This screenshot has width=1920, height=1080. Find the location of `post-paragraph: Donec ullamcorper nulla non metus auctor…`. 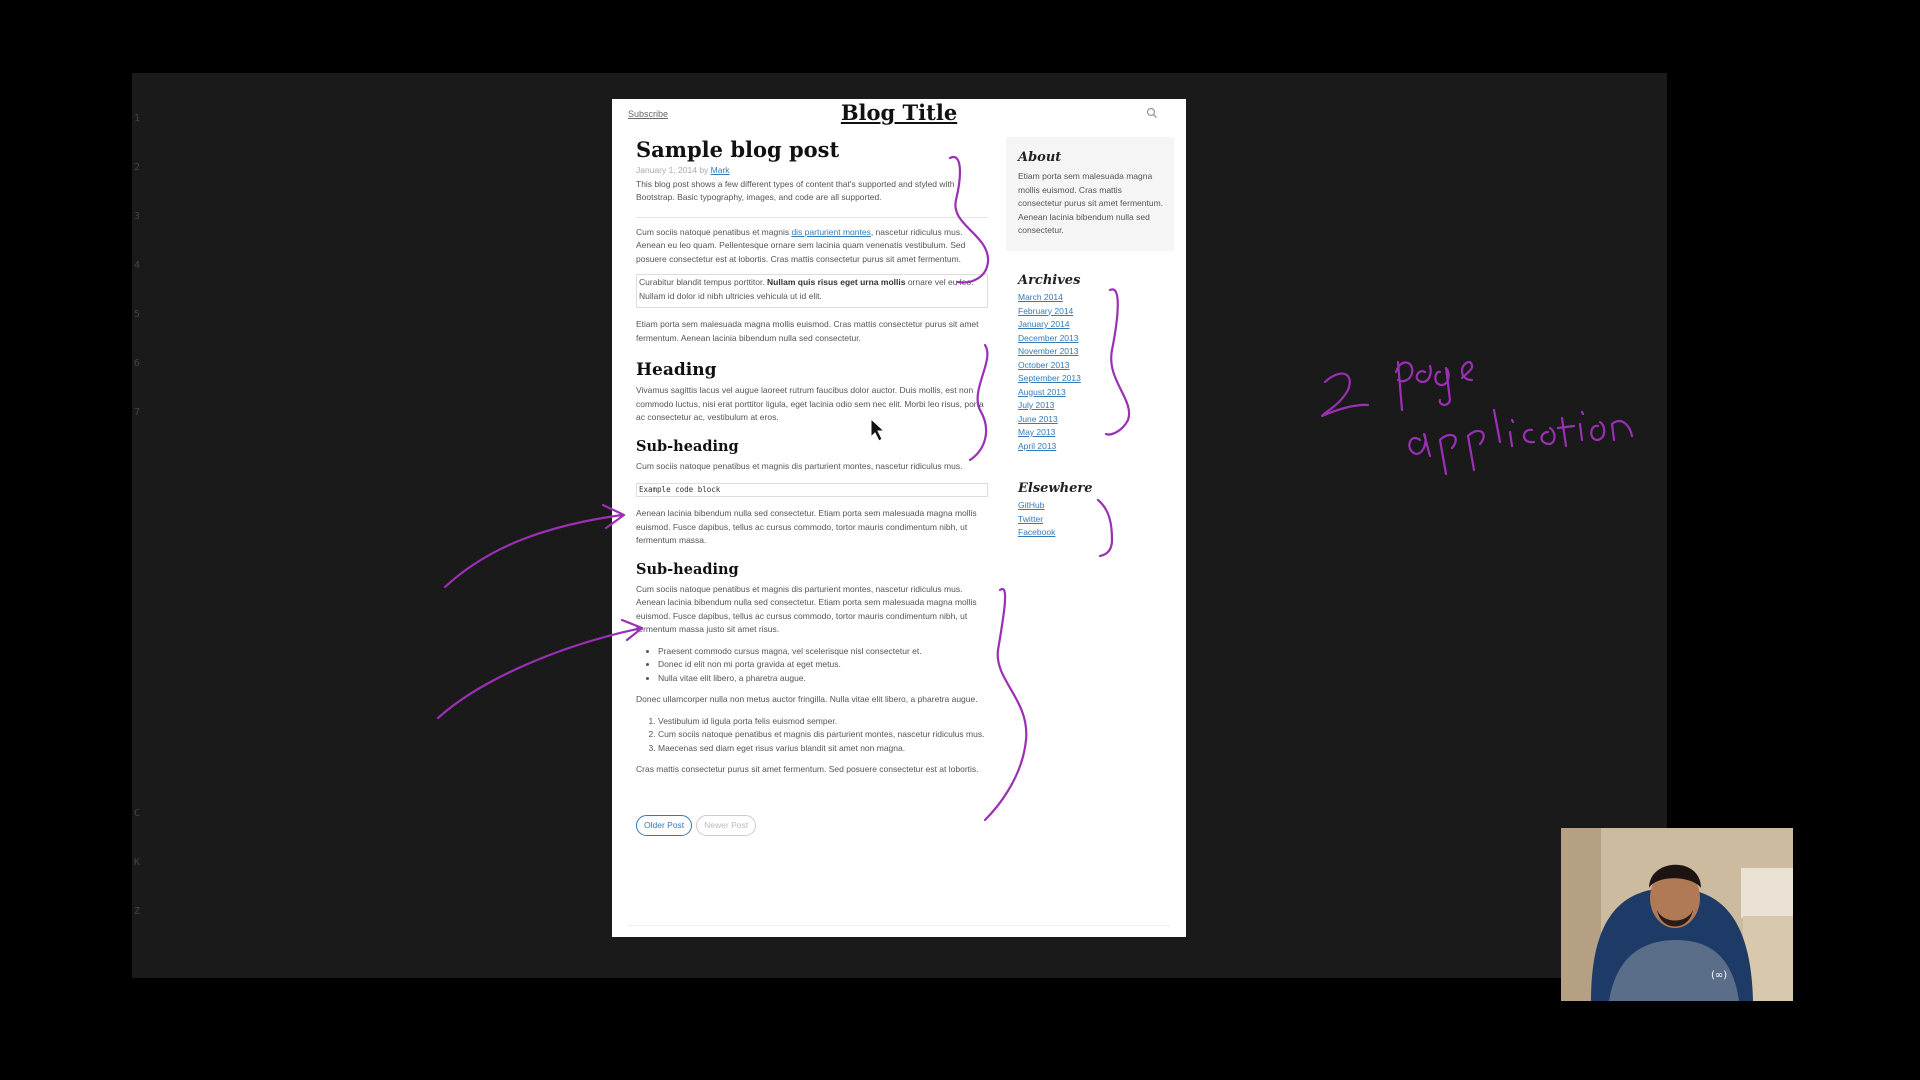

post-paragraph: Donec ullamcorper nulla non metus auctor… is located at coordinates (807, 699).